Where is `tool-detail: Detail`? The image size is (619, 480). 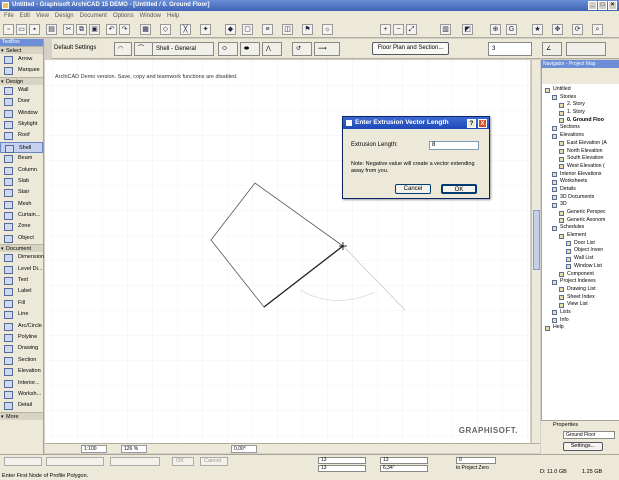
tool-detail: Detail is located at coordinates (21, 405).